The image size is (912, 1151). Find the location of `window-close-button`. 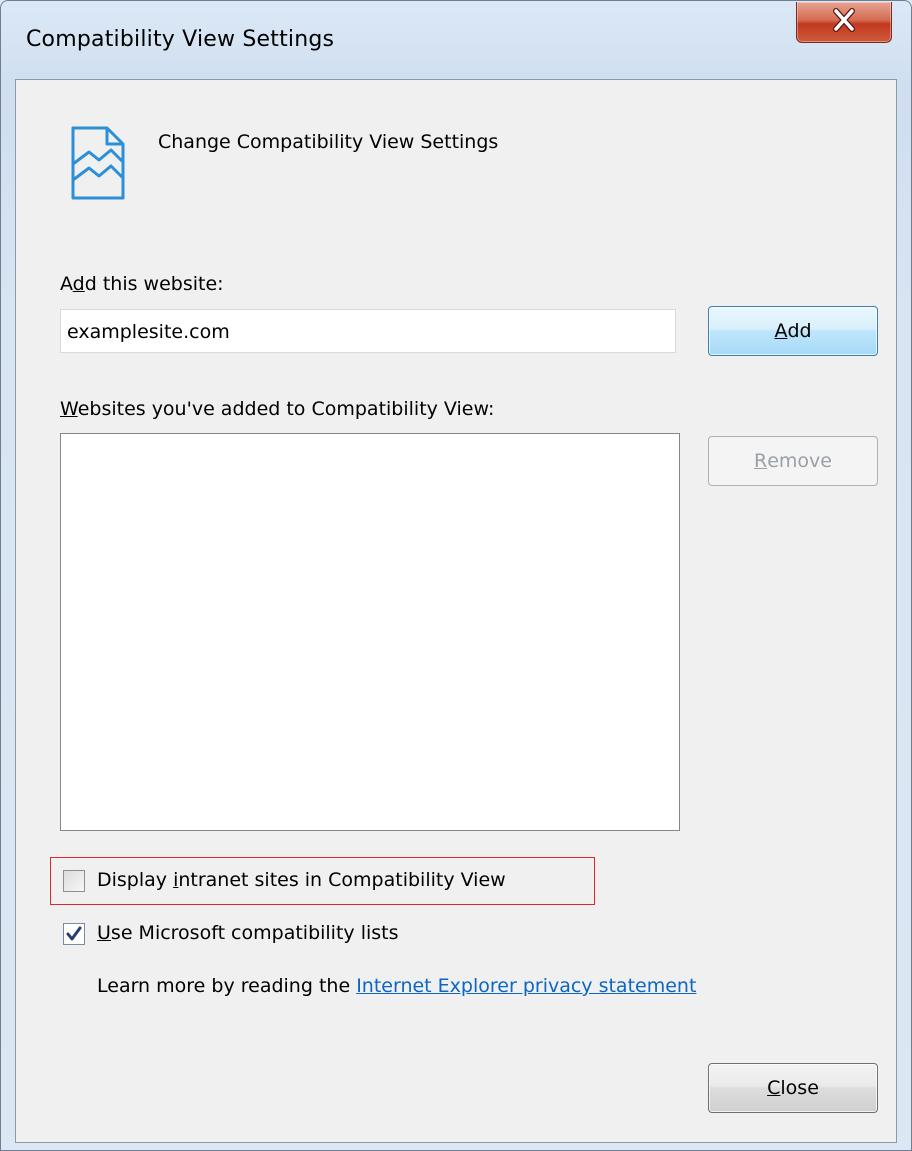

window-close-button is located at coordinates (844, 22).